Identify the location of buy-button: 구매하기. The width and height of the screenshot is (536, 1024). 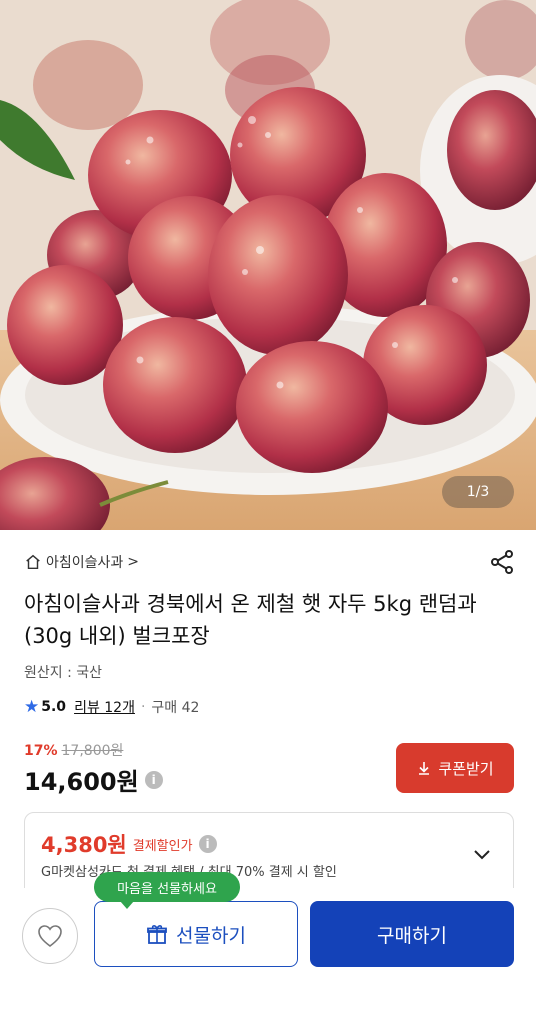
(412, 934).